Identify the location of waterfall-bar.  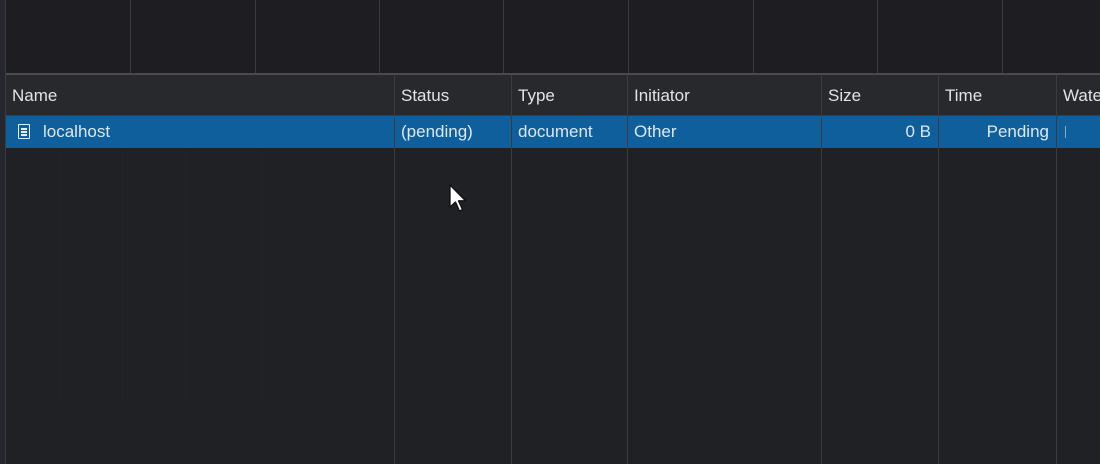
(1065, 132).